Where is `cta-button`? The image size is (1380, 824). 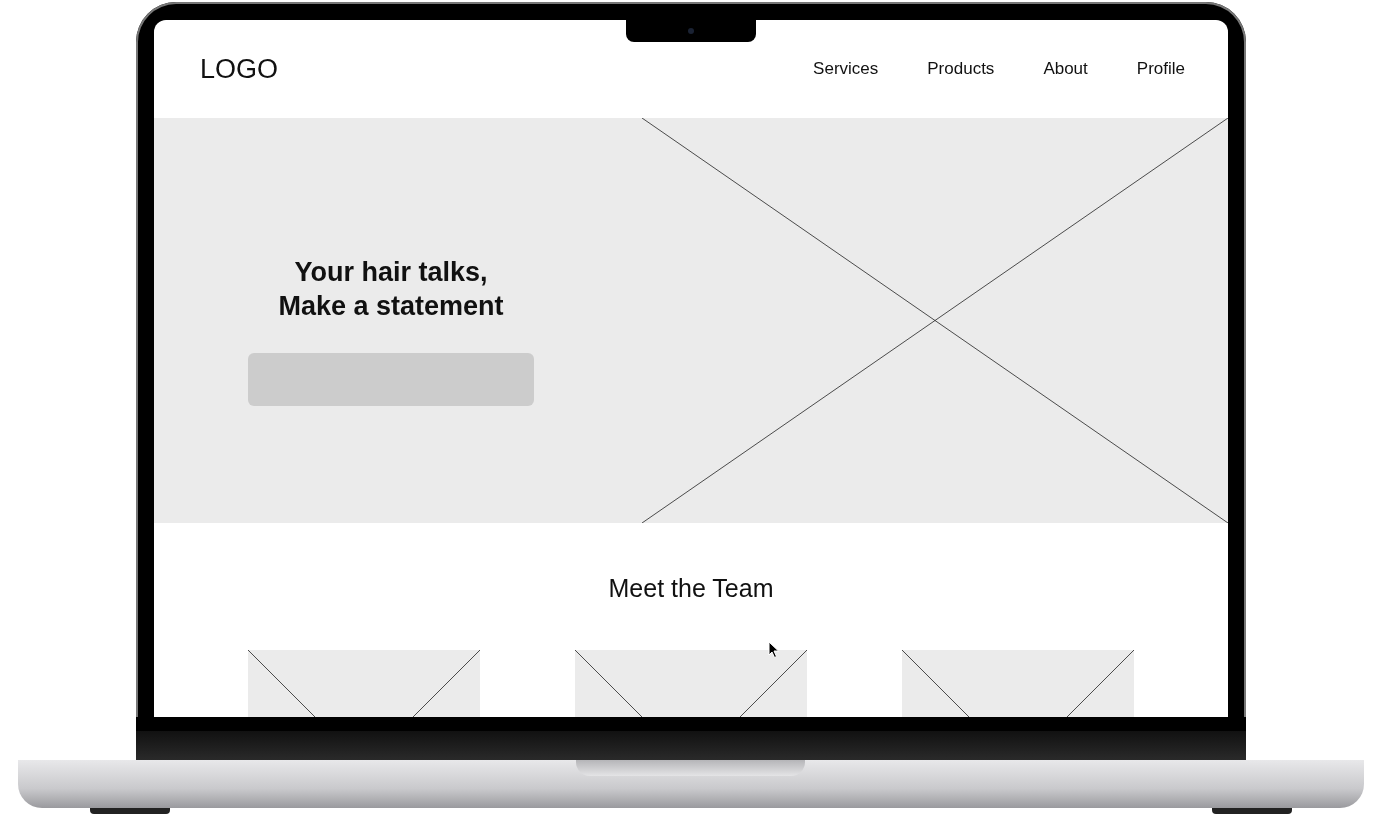
cta-button is located at coordinates (391, 379).